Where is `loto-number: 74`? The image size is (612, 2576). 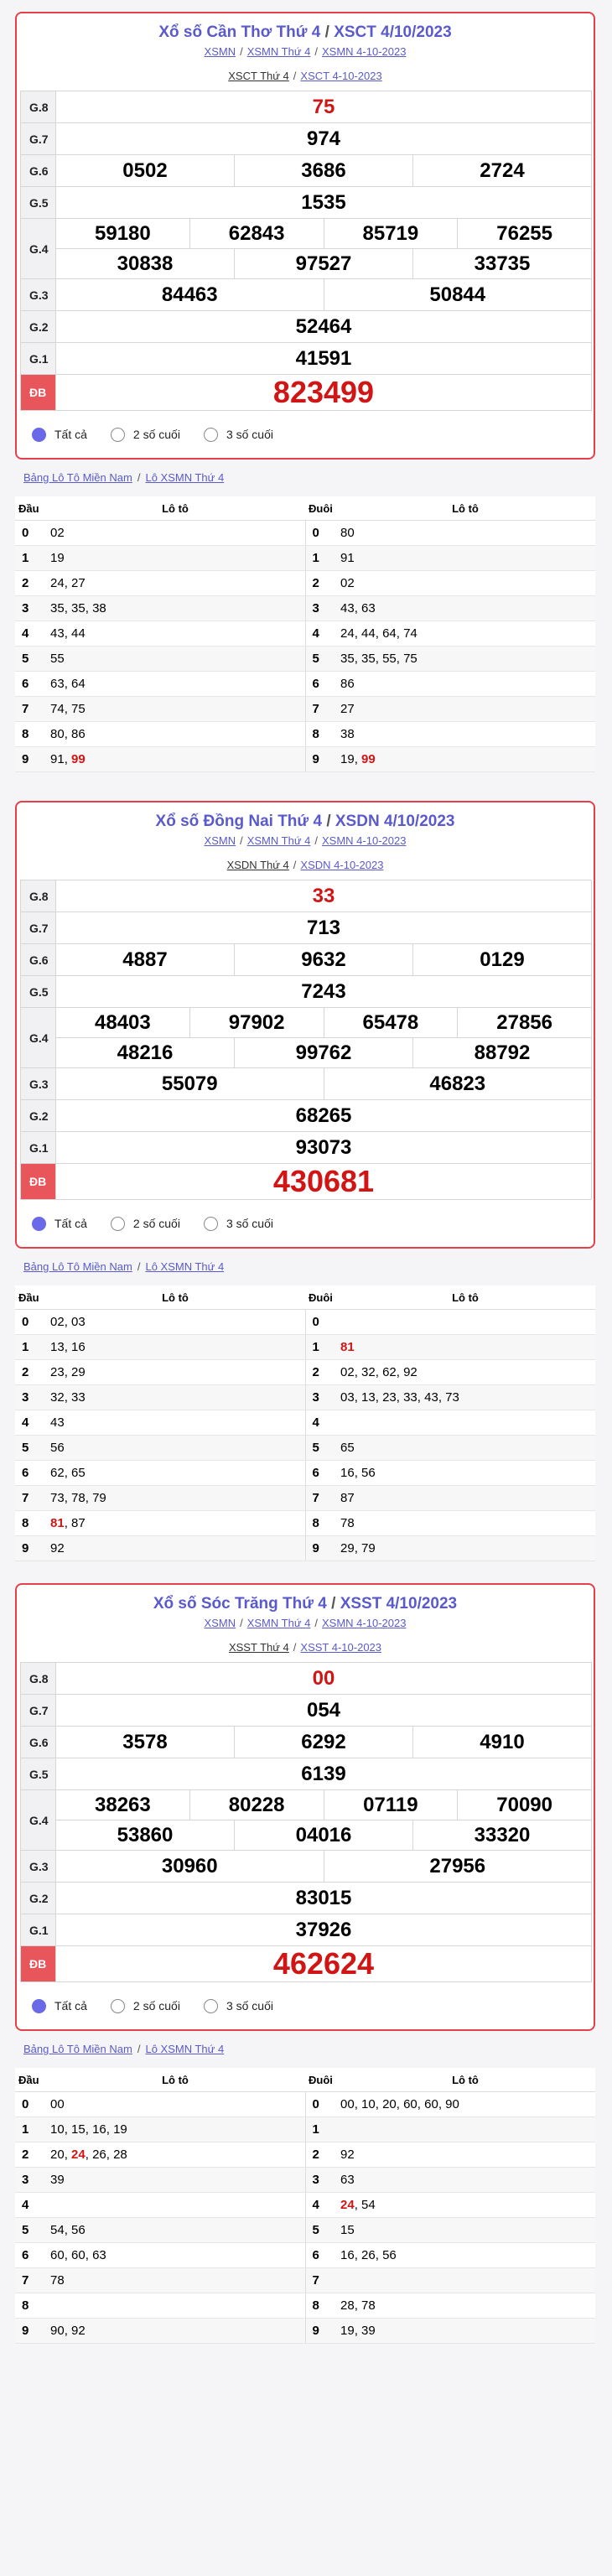 loto-number: 74 is located at coordinates (57, 709).